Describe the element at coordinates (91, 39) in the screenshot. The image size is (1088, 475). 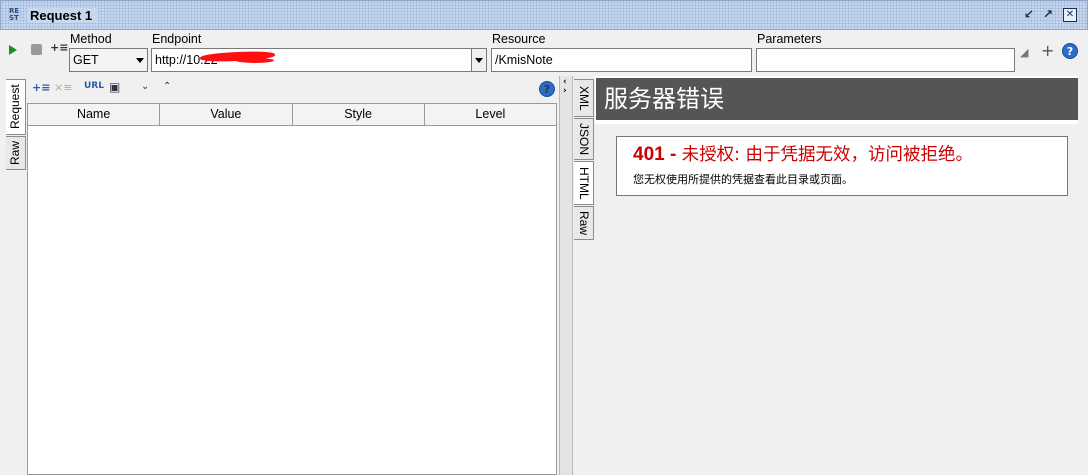
I see `method-label: Method` at that location.